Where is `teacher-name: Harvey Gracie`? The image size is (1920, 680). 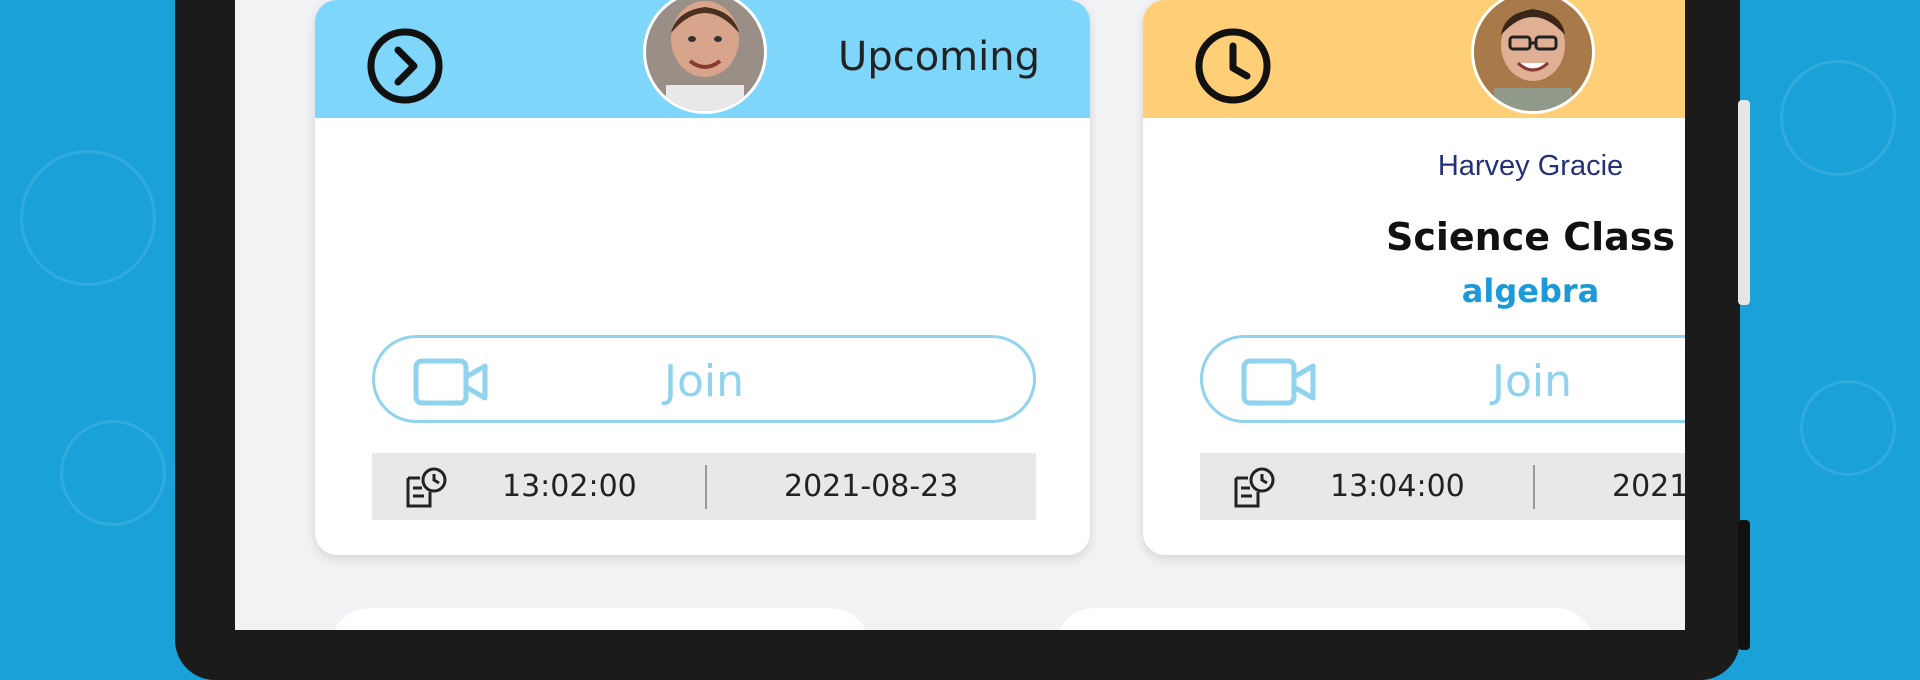 teacher-name: Harvey Gracie is located at coordinates (1530, 166).